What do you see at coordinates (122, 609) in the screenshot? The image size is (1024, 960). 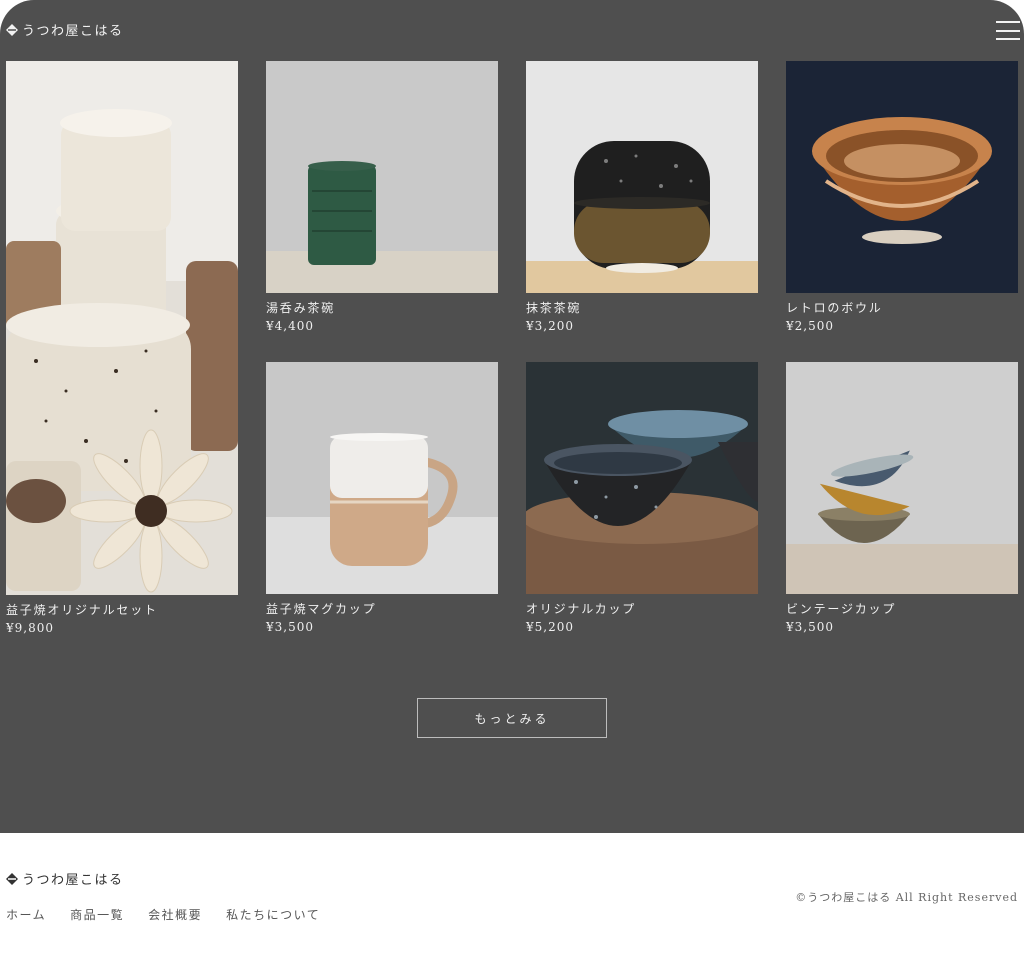 I see `product-name: 益子焼オリジナルセット` at bounding box center [122, 609].